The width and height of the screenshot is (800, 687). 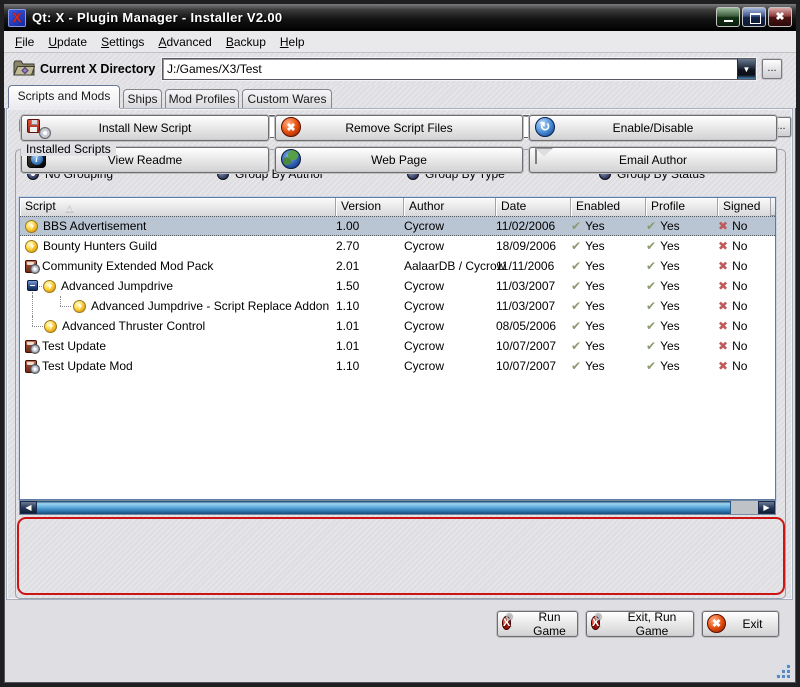 I want to click on minimize-button, so click(x=728, y=17).